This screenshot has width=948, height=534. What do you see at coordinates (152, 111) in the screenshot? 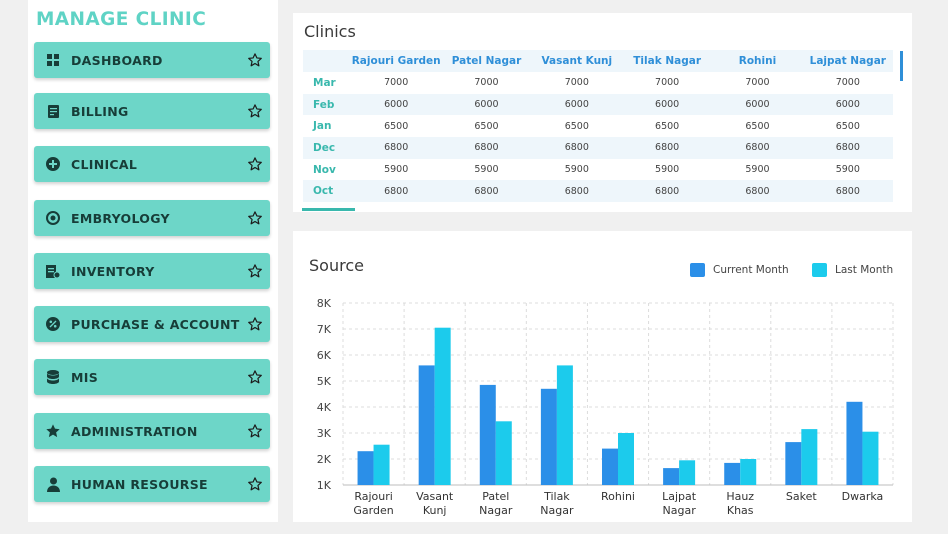
I see `menu-item-billing: BILLING` at bounding box center [152, 111].